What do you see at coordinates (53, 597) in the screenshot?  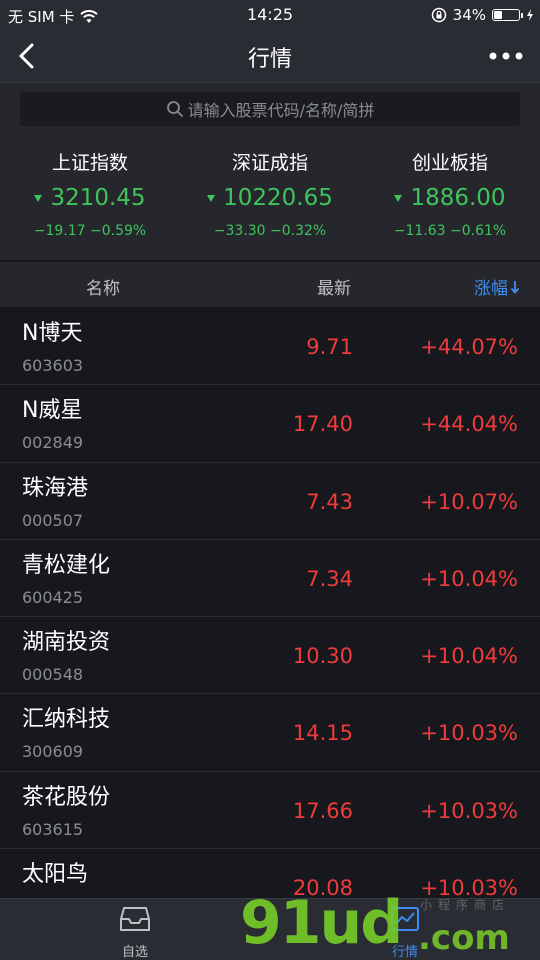 I see `stock-code: 600425` at bounding box center [53, 597].